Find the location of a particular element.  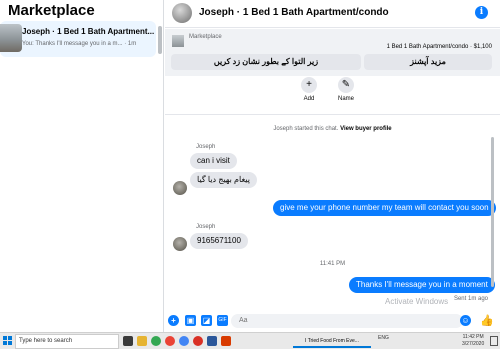

image-icon: ▣ is located at coordinates (190, 320).